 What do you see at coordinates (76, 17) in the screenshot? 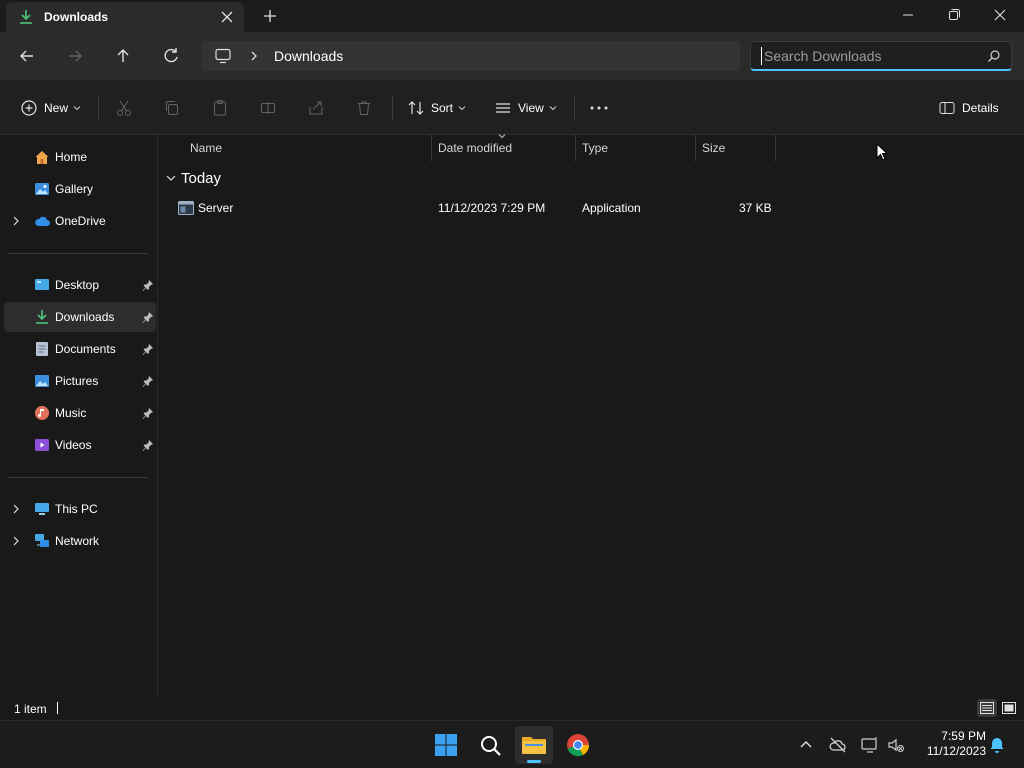
I see `tab-title: Downloads` at bounding box center [76, 17].